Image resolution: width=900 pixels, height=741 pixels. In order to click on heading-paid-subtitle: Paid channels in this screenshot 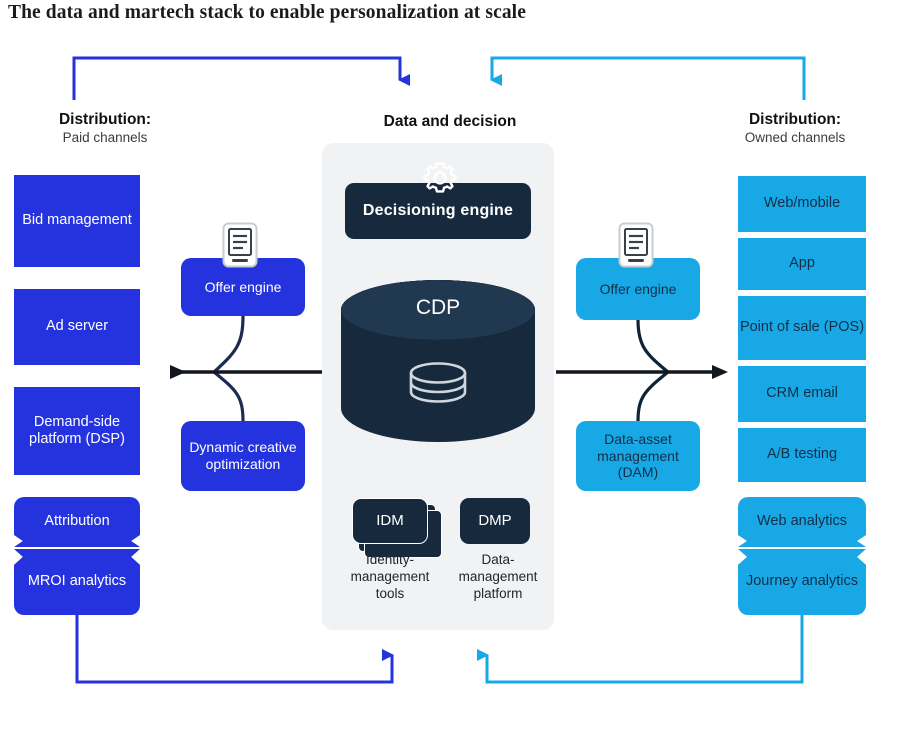, I will do `click(105, 138)`.